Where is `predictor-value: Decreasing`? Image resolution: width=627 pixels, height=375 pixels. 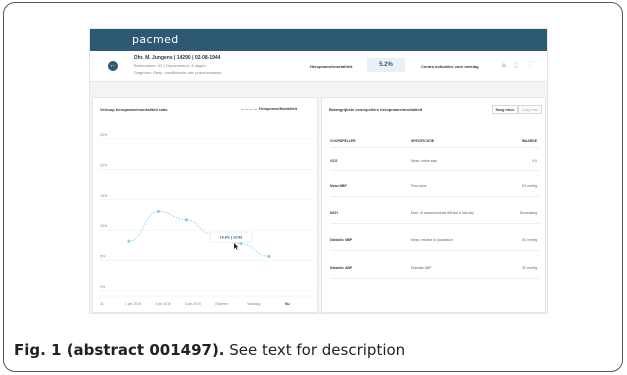
predictor-value: Decreasing is located at coordinates (528, 213).